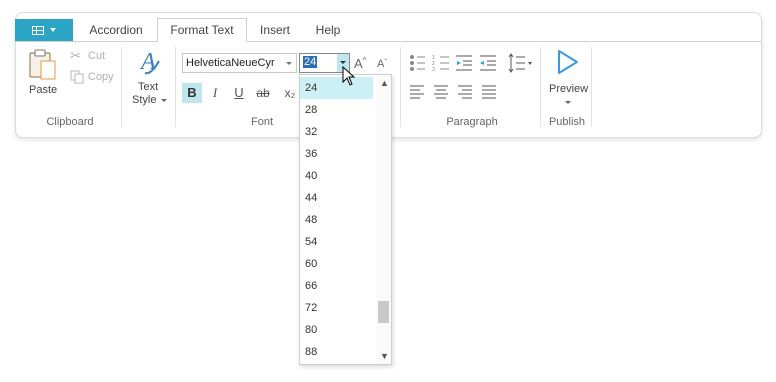  I want to click on cut-button: ✂ Cut, so click(90, 56).